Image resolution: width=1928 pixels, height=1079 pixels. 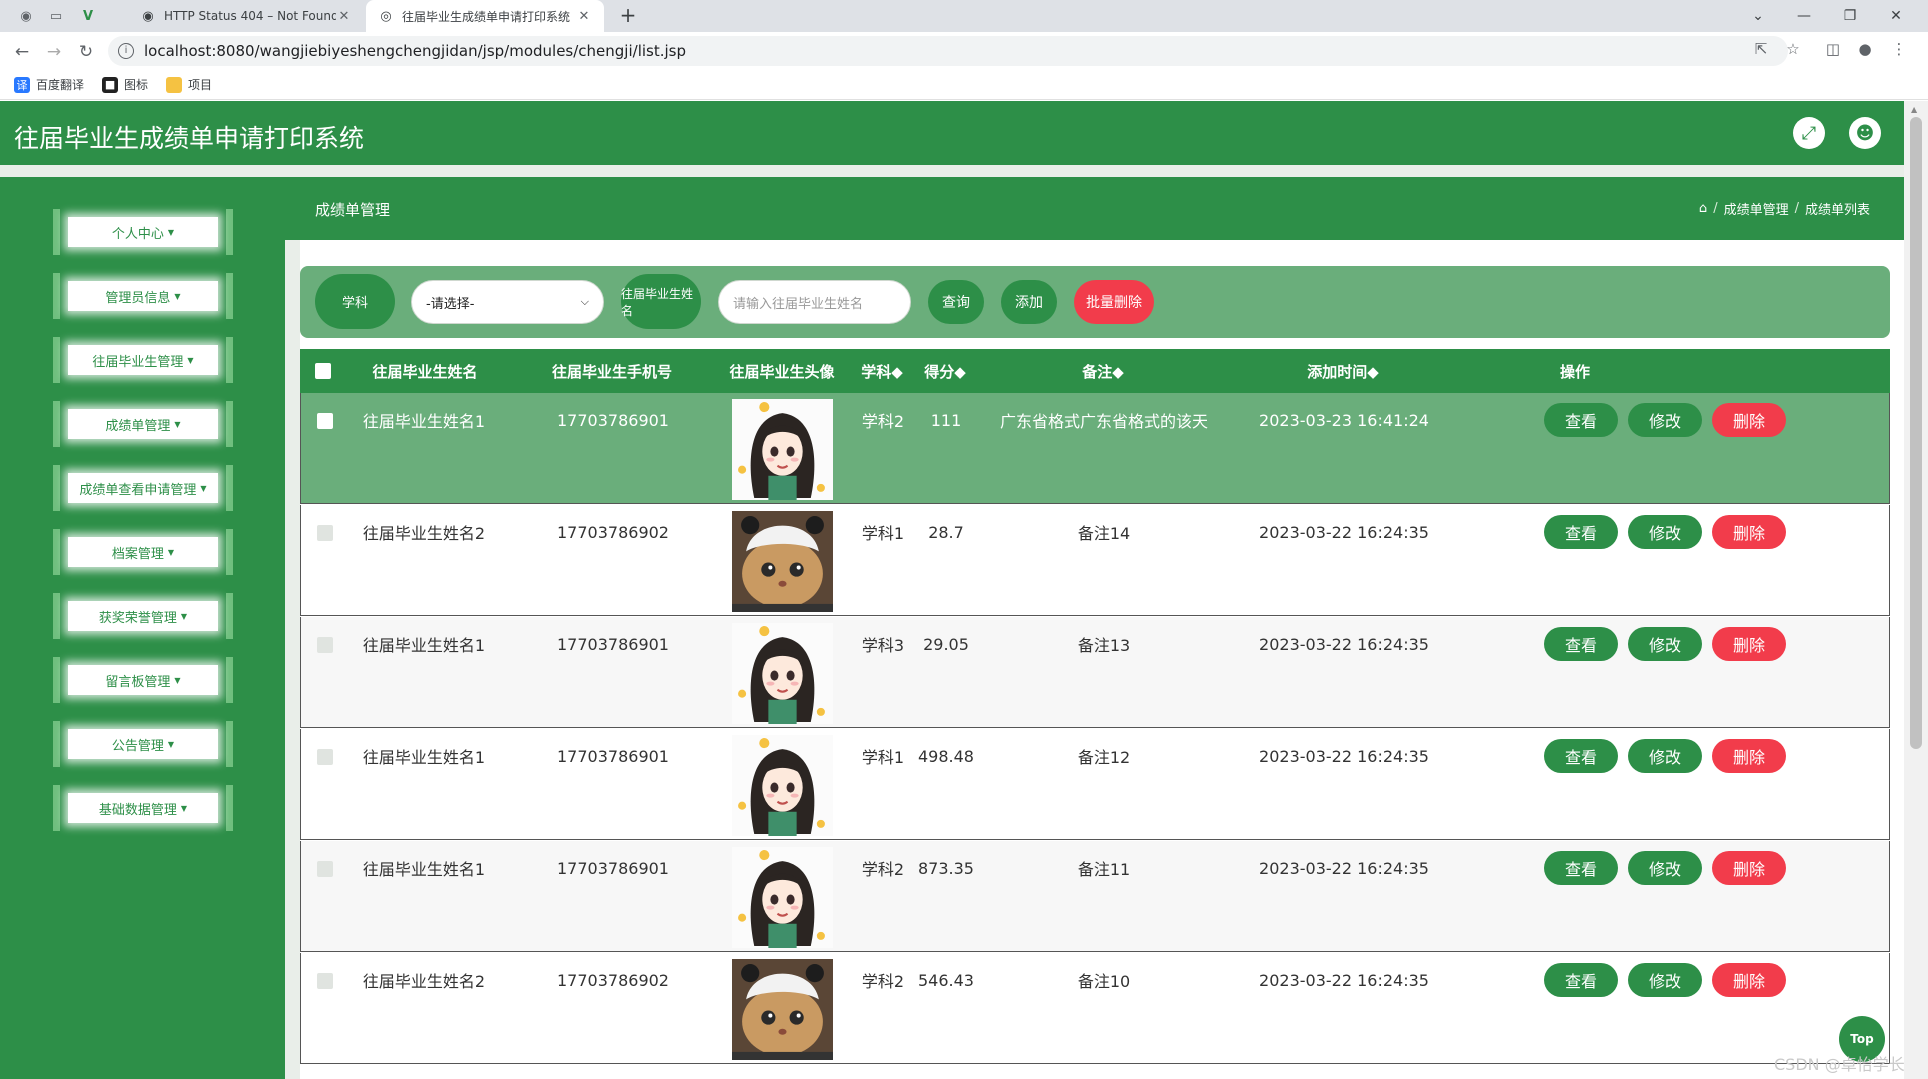 I want to click on window-close-icon: ✕, so click(x=1896, y=16).